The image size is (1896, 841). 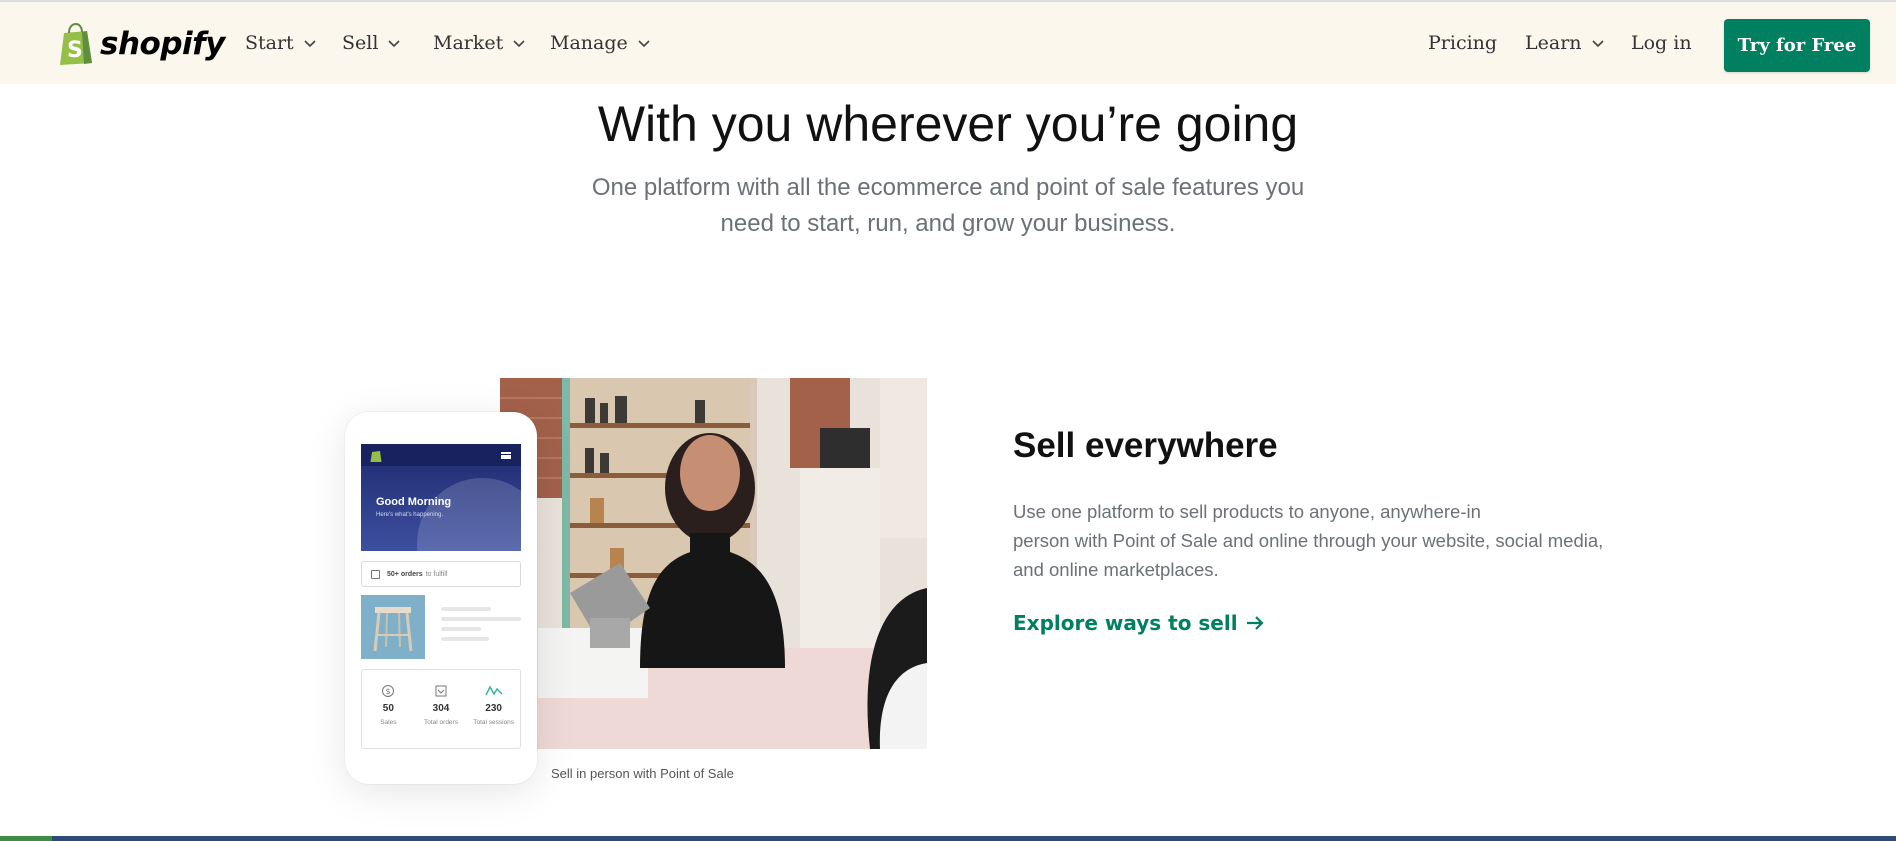 I want to click on nav-manage-label: Manage, so click(x=589, y=43).